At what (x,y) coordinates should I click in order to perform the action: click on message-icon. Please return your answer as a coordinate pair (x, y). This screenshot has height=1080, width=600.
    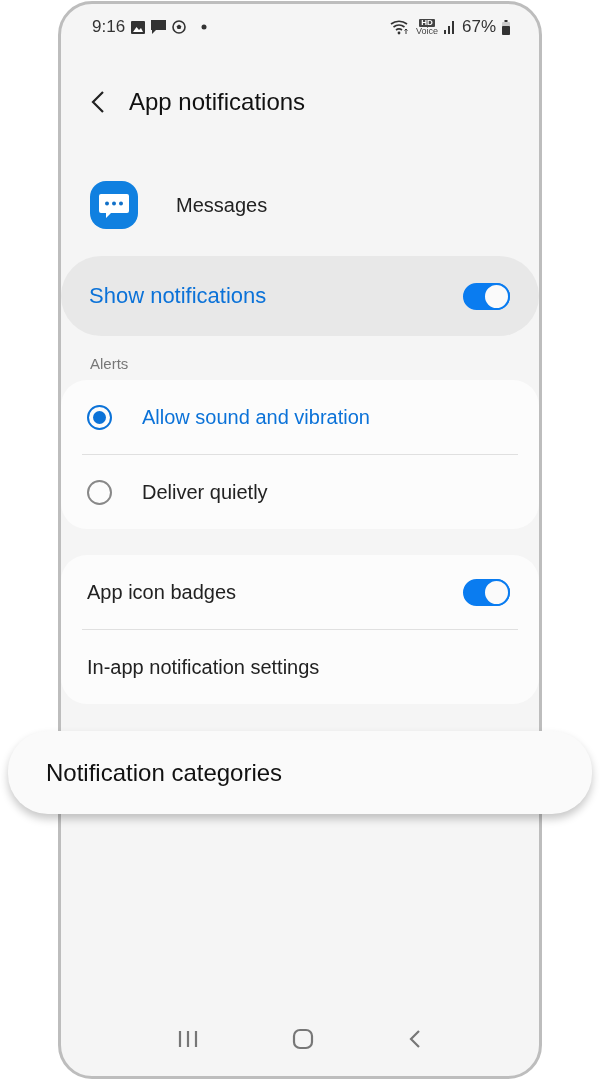
    Looking at the image, I should click on (159, 27).